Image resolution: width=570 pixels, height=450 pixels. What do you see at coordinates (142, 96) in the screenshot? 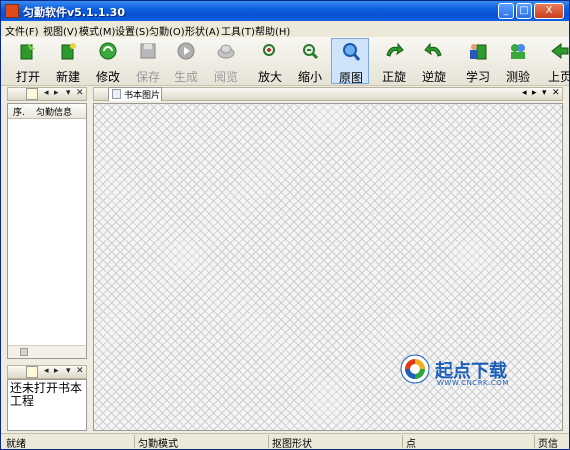
I see `tab-label: 书本图片` at bounding box center [142, 96].